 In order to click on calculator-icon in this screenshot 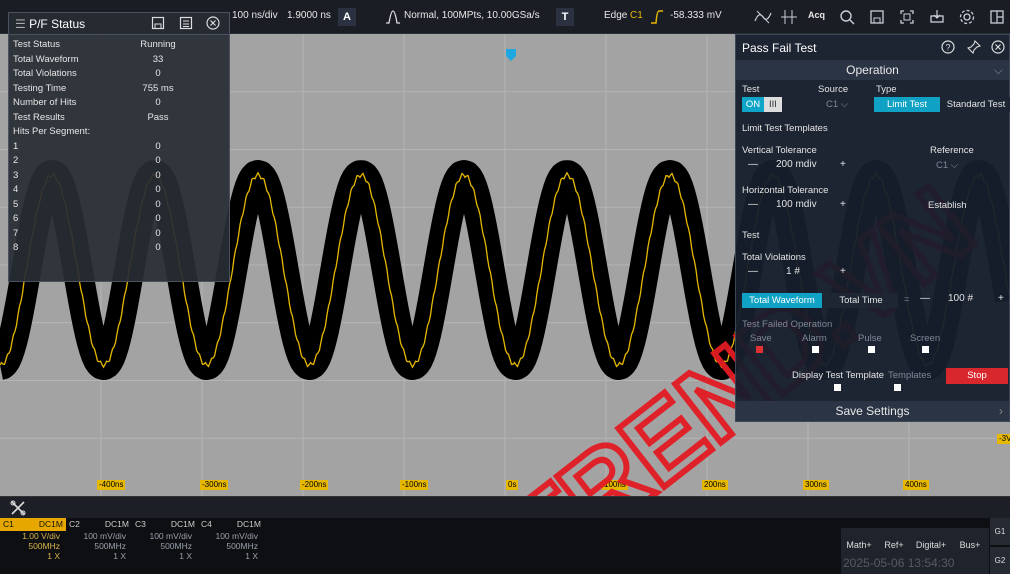, I will do `click(186, 24)`.